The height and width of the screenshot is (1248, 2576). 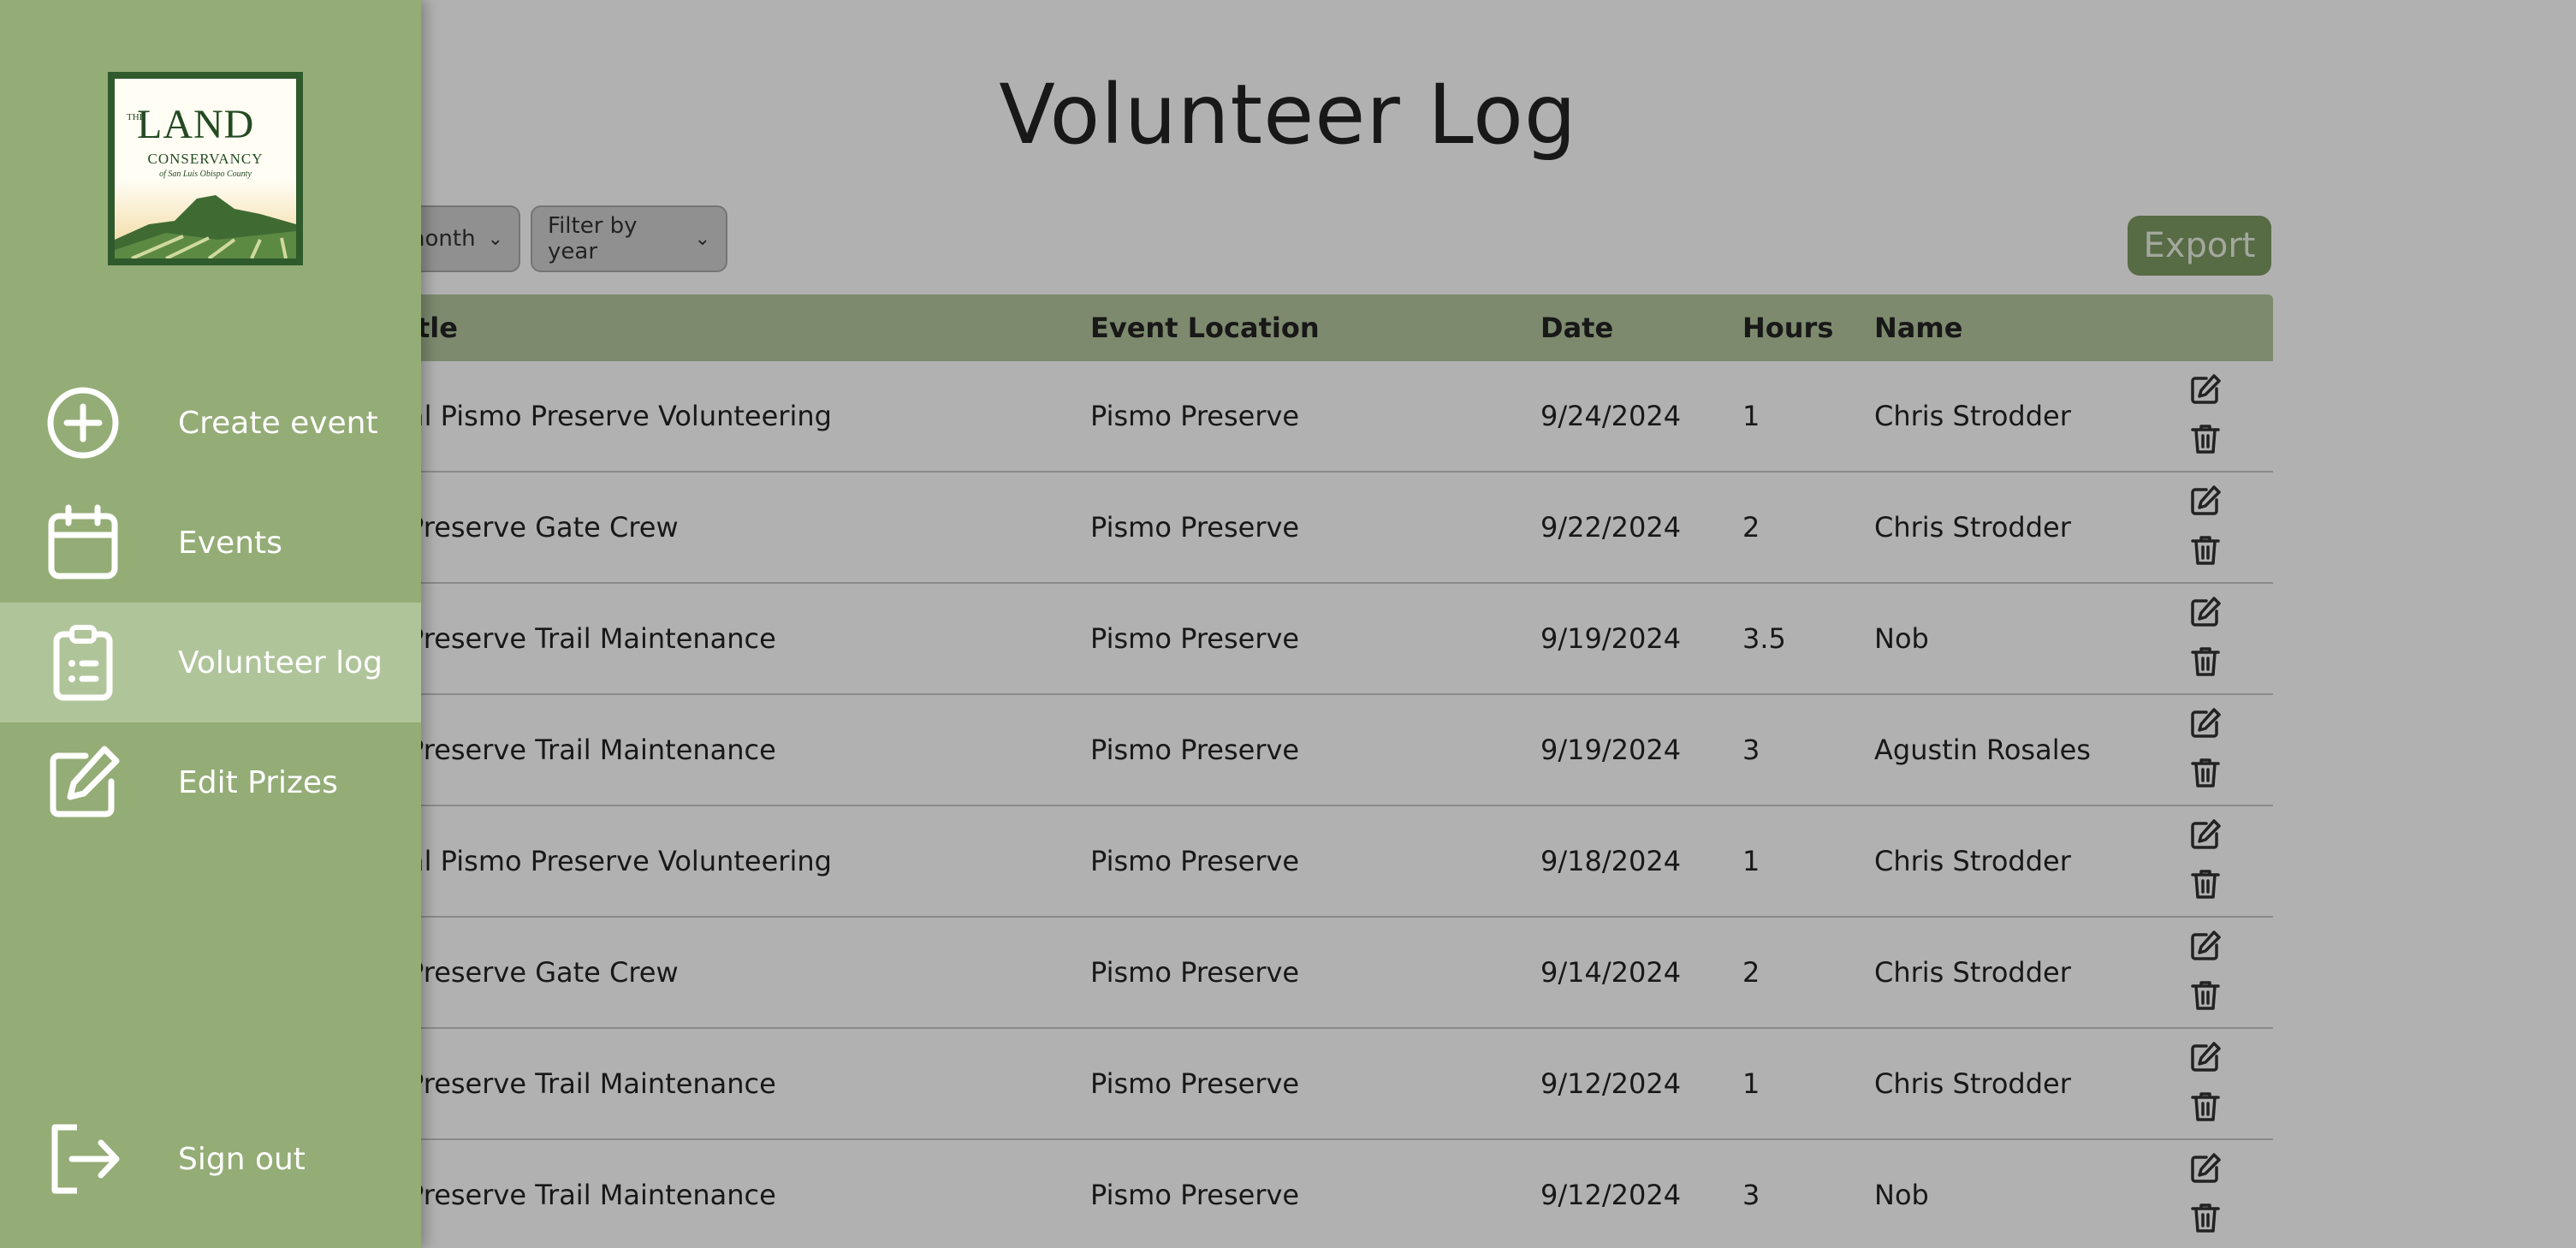 What do you see at coordinates (136, 117) in the screenshot?
I see `logo-the-text: THE` at bounding box center [136, 117].